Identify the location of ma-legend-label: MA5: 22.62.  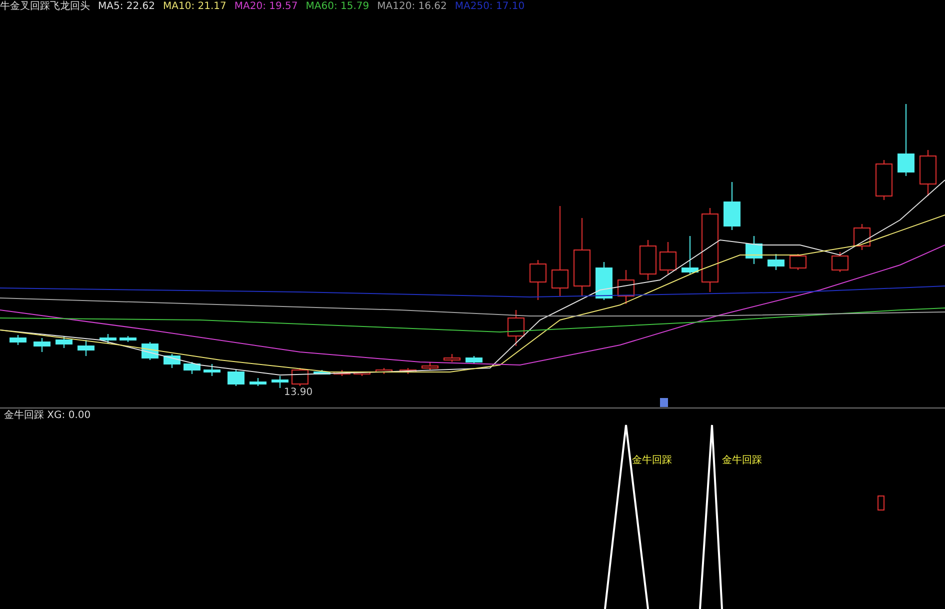
(127, 6).